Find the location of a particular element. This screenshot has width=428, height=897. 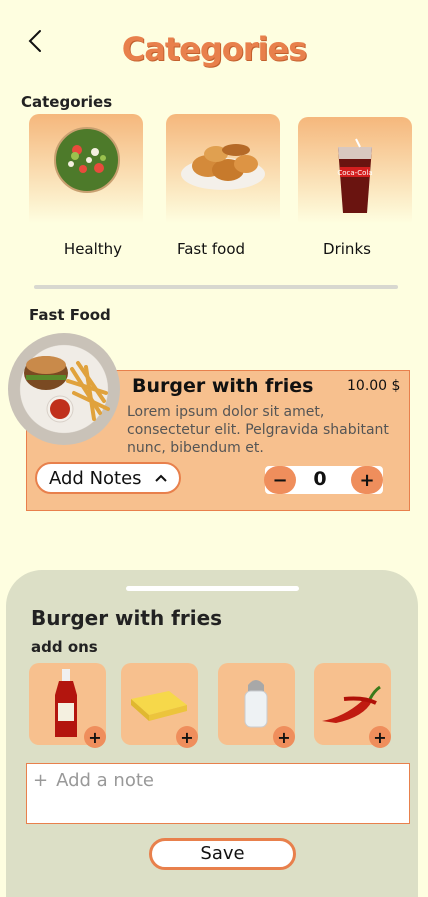

salad-bowl-icon is located at coordinates (87, 160).